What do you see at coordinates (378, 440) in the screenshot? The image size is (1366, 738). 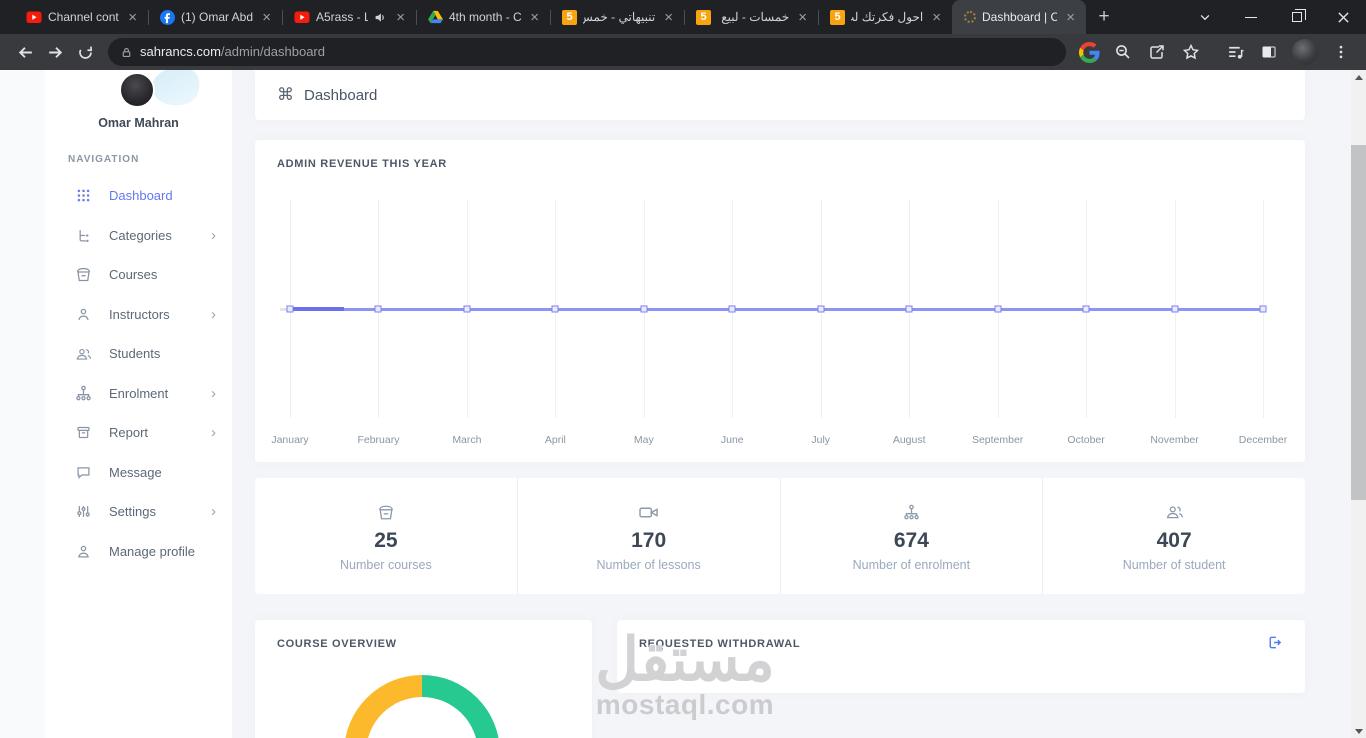 I see `x-axis-tick-label: February` at bounding box center [378, 440].